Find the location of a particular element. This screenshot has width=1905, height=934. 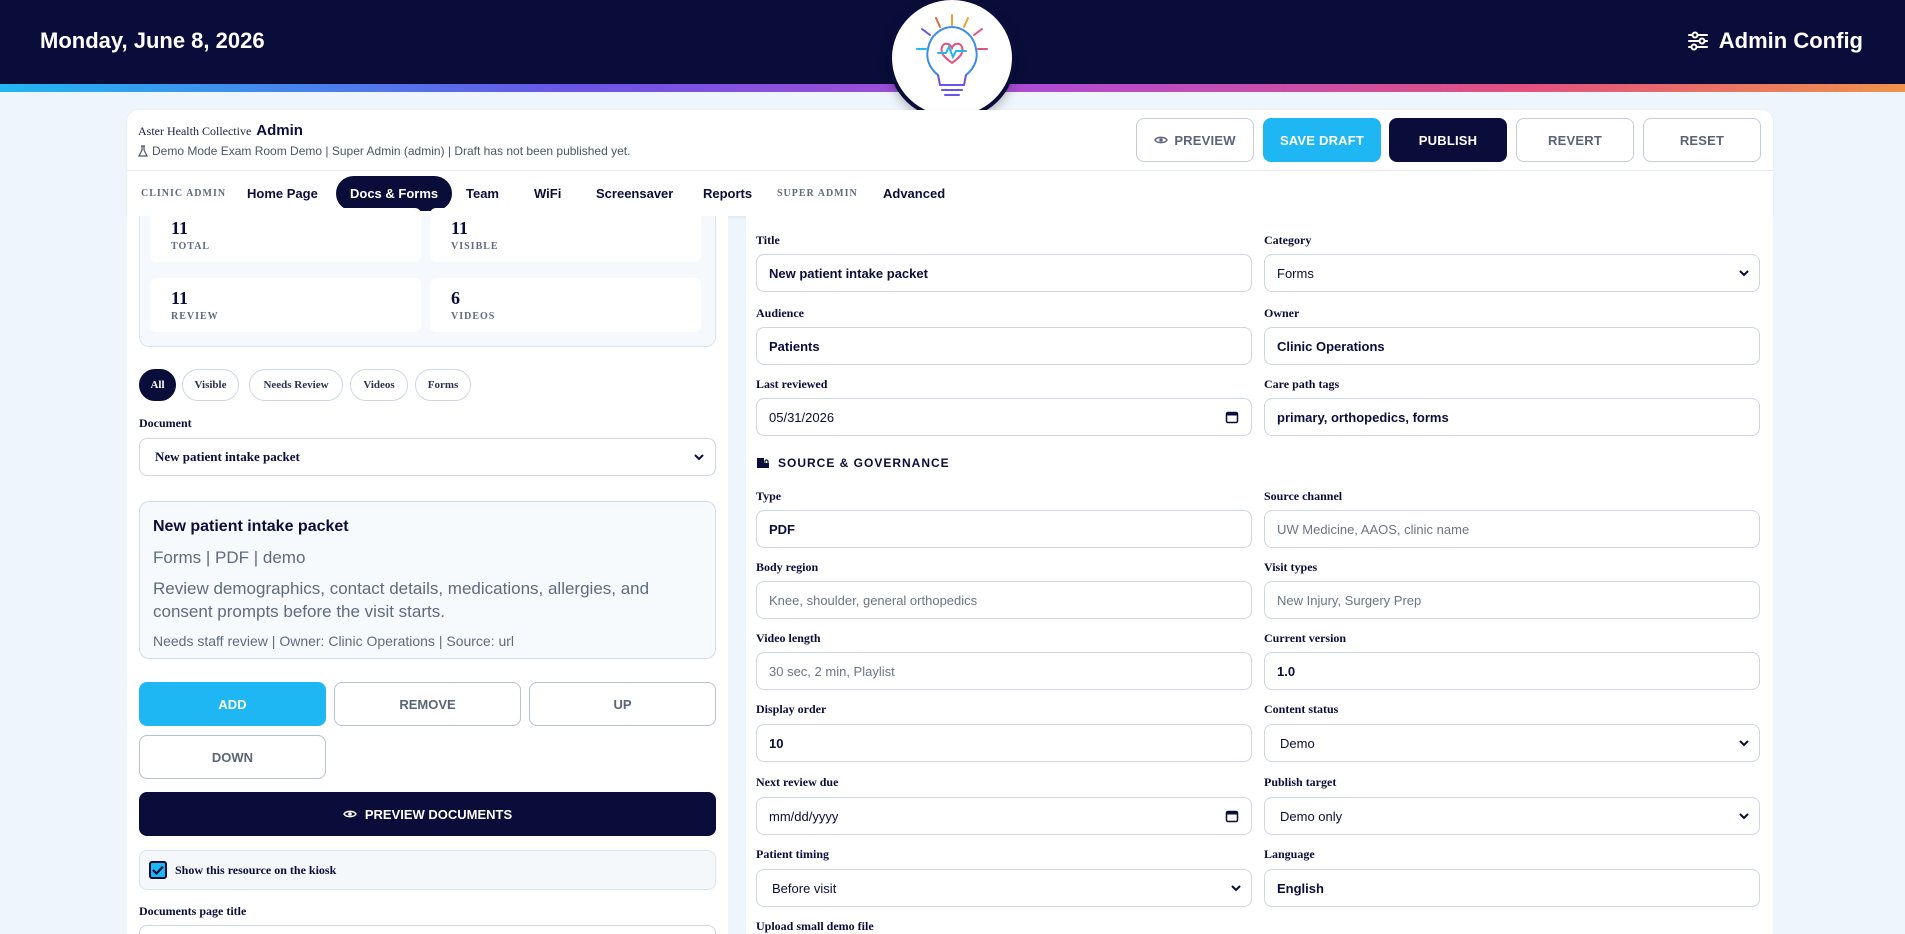

language-input: English is located at coordinates (1512, 888).